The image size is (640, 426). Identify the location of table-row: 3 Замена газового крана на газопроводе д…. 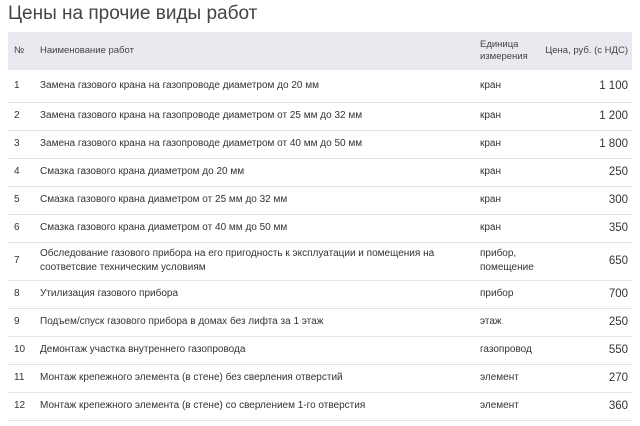
(320, 144).